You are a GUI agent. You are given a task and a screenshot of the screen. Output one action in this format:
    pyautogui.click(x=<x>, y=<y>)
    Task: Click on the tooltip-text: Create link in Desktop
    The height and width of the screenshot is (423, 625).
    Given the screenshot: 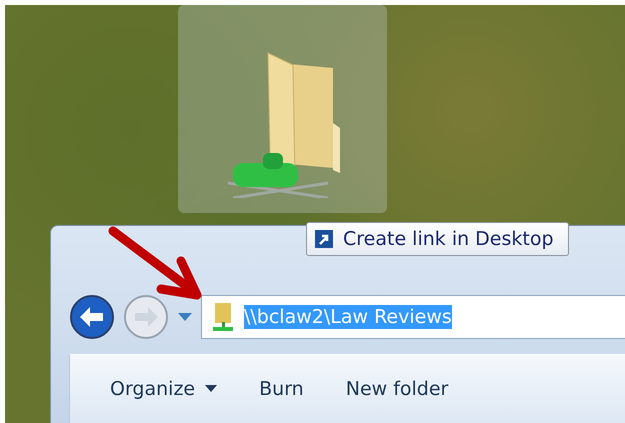 What is the action you would take?
    pyautogui.click(x=448, y=239)
    